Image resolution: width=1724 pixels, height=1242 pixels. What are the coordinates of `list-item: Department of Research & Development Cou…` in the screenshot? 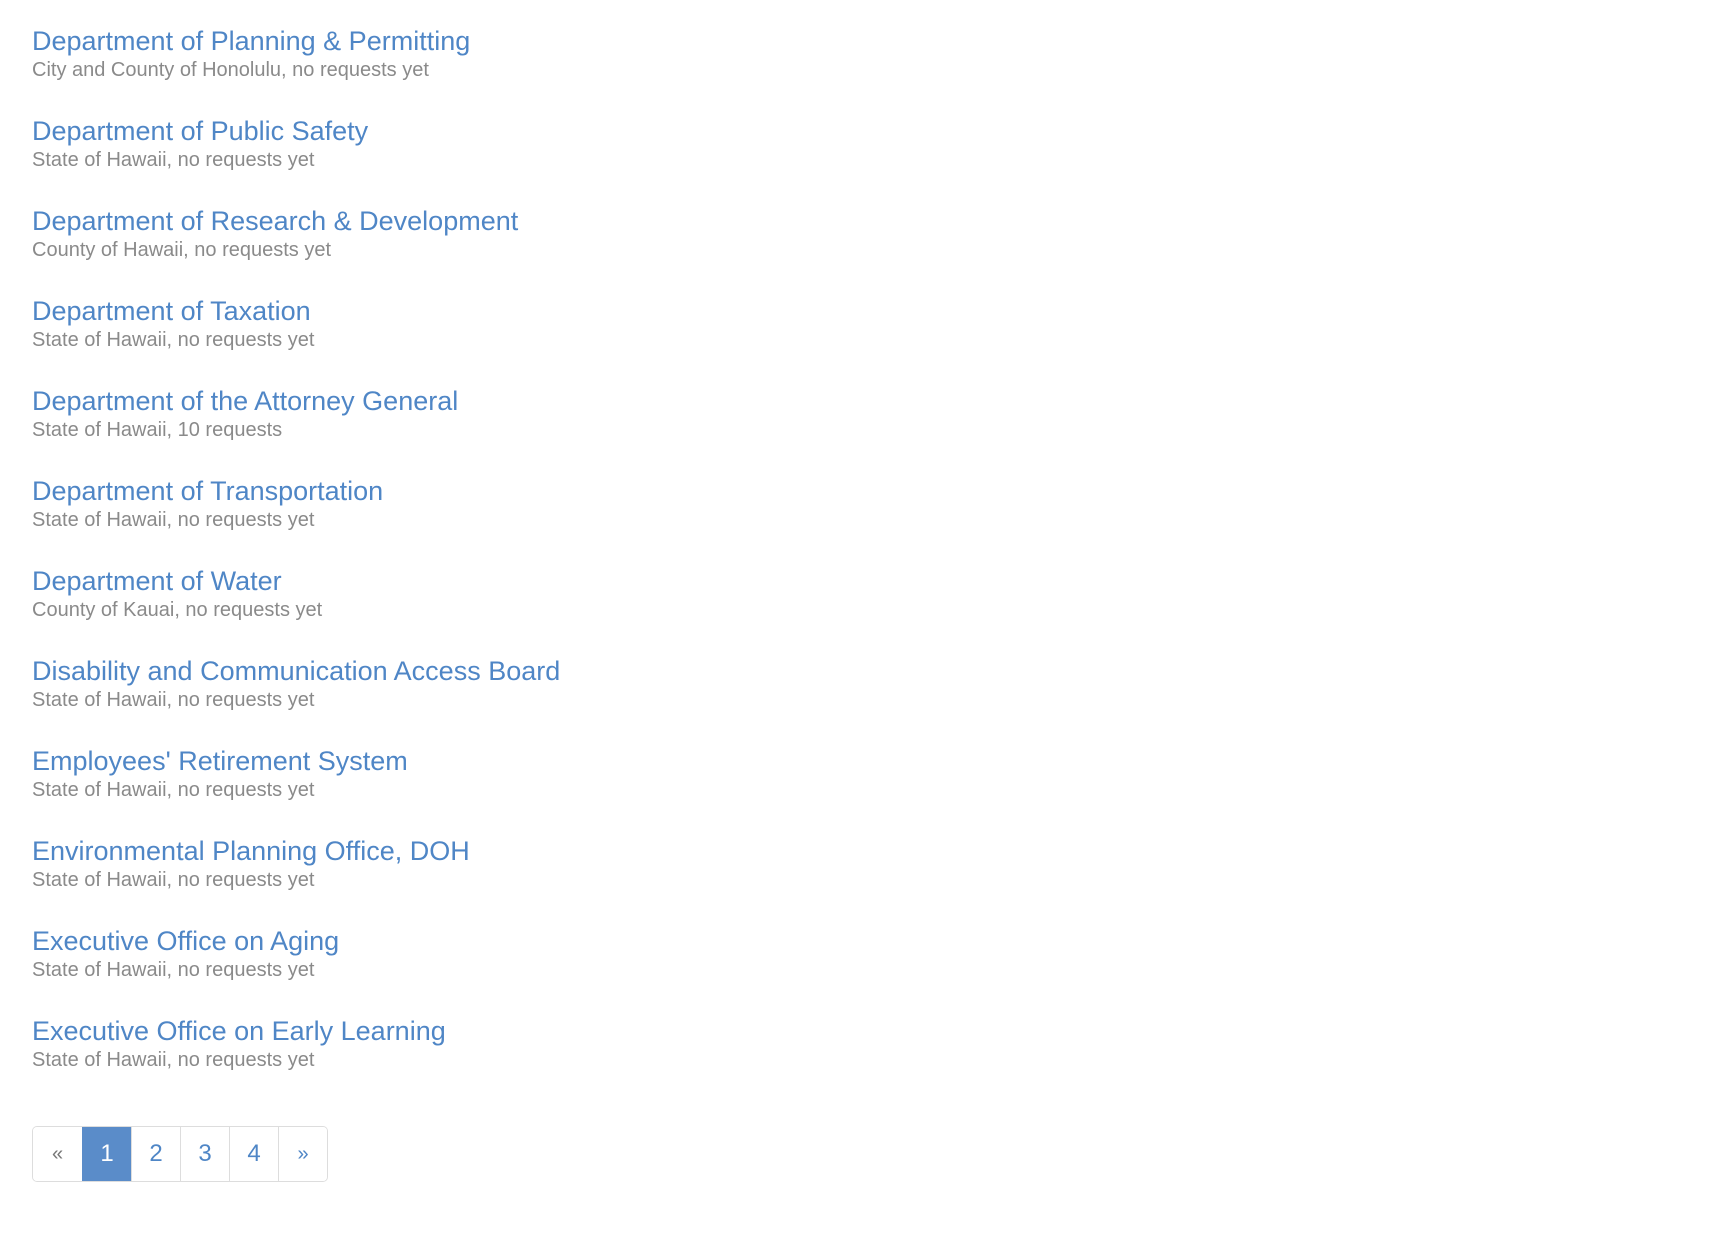 It's located at (482, 243).